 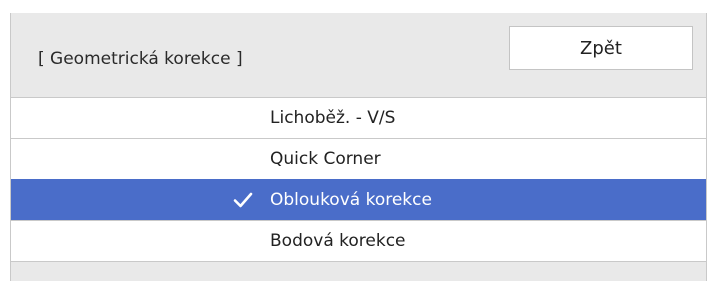 I want to click on back-button: Zpět, so click(x=601, y=48).